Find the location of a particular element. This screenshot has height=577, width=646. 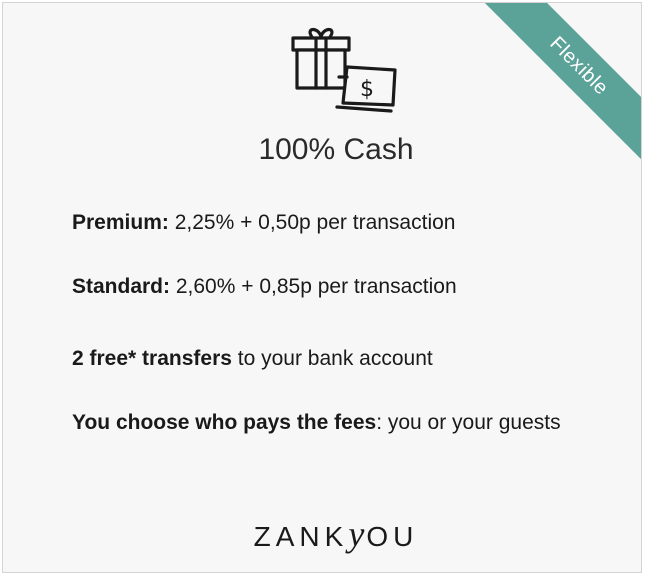

premium-label: Premium: is located at coordinates (120, 222).